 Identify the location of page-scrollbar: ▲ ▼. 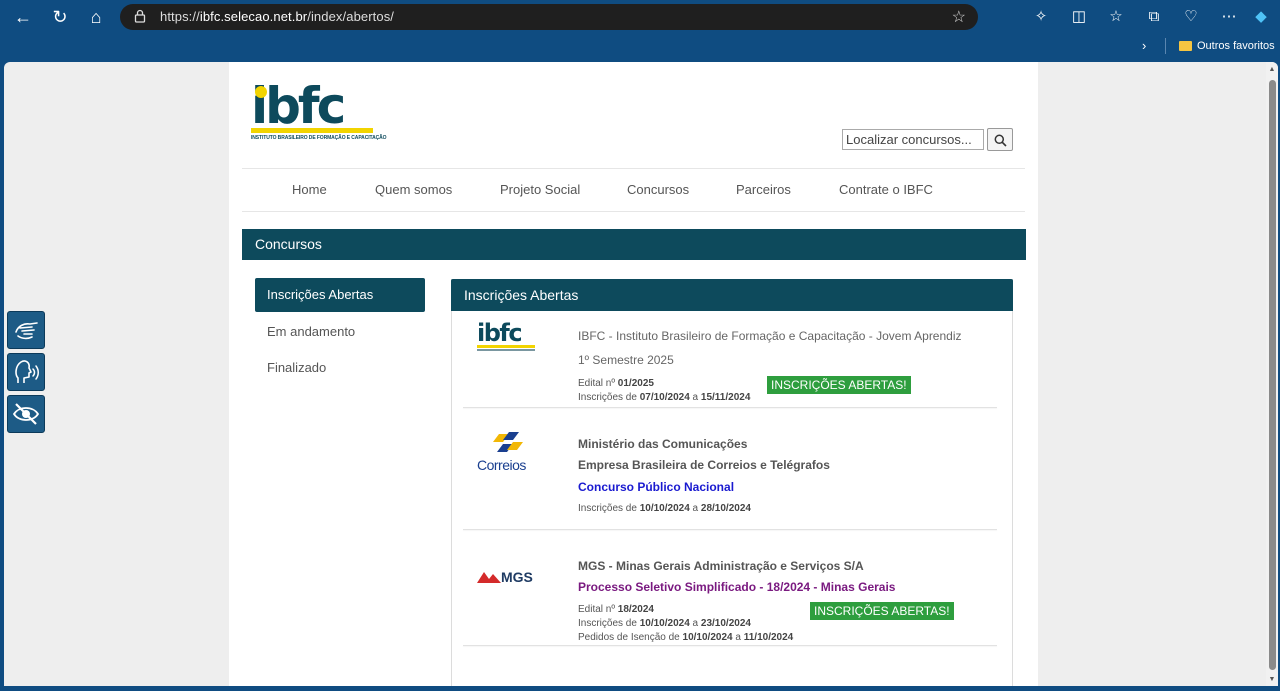
(1272, 374).